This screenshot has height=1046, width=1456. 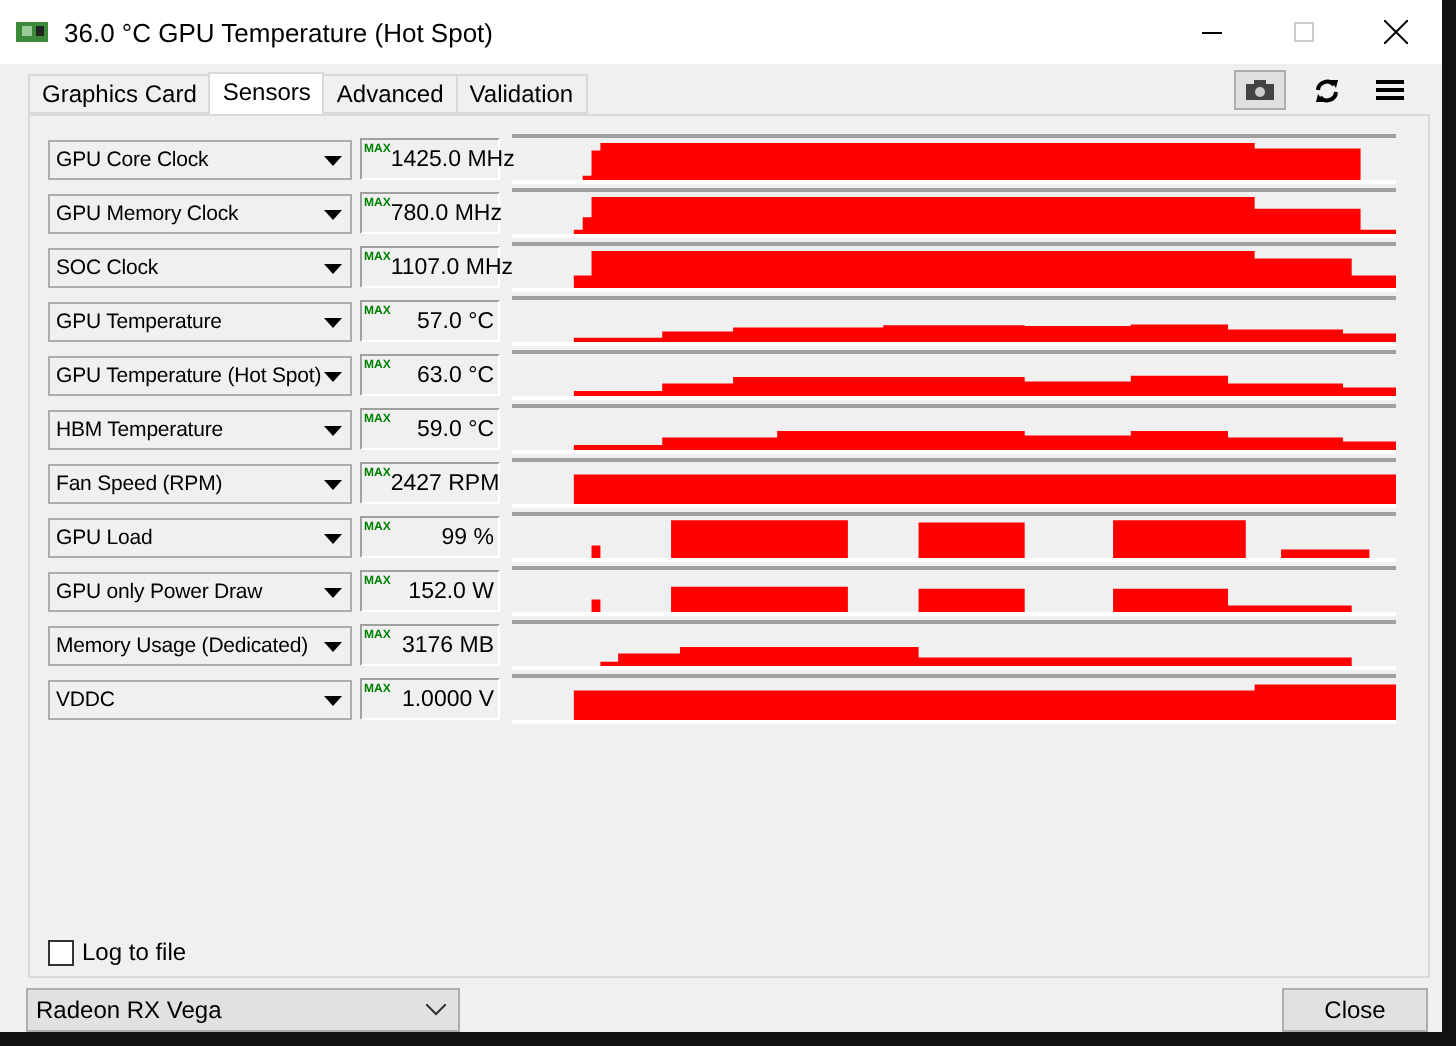 I want to click on sensor-value: 3176 MB, so click(x=447, y=645).